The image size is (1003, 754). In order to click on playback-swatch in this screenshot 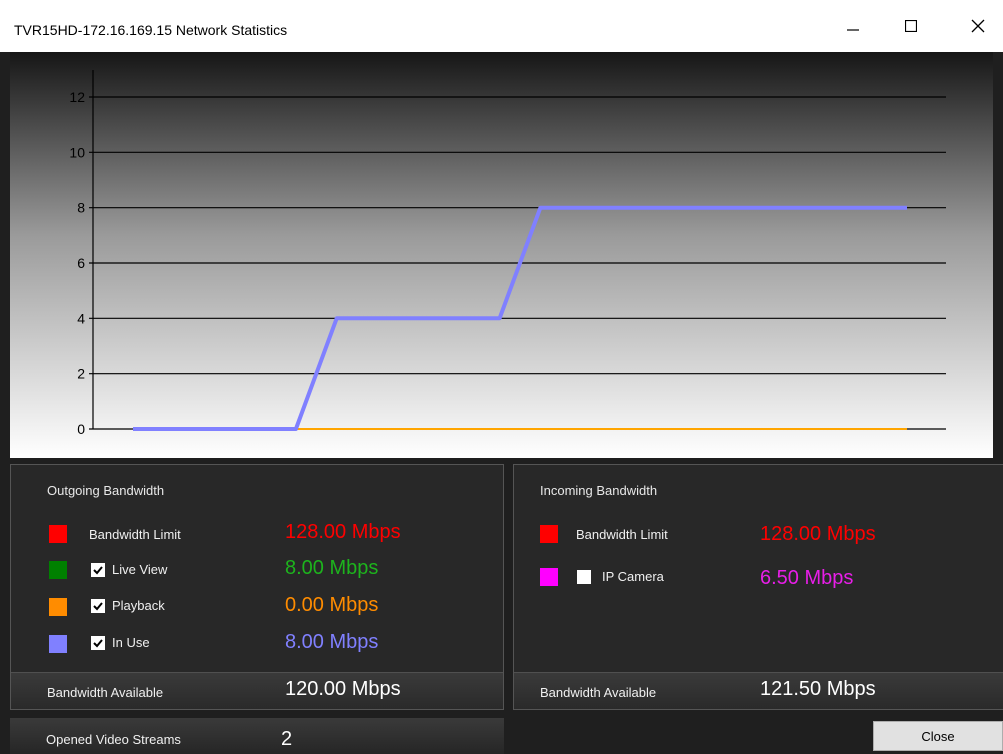, I will do `click(58, 607)`.